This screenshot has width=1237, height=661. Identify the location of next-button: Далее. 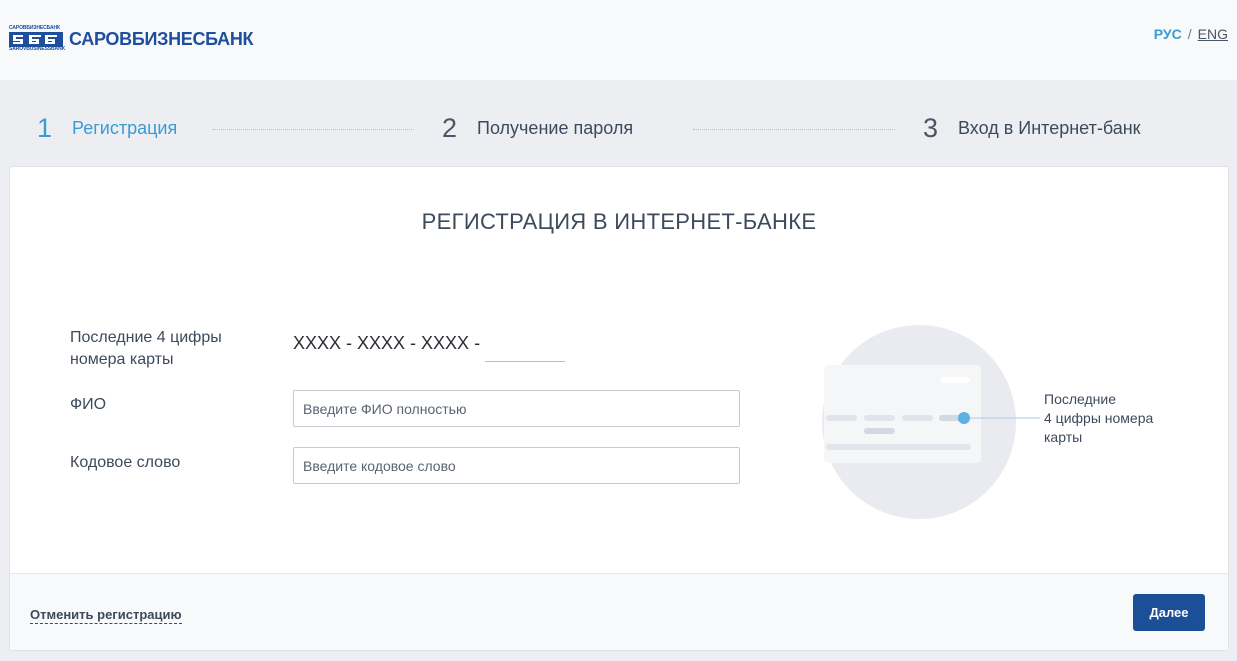
(1169, 612).